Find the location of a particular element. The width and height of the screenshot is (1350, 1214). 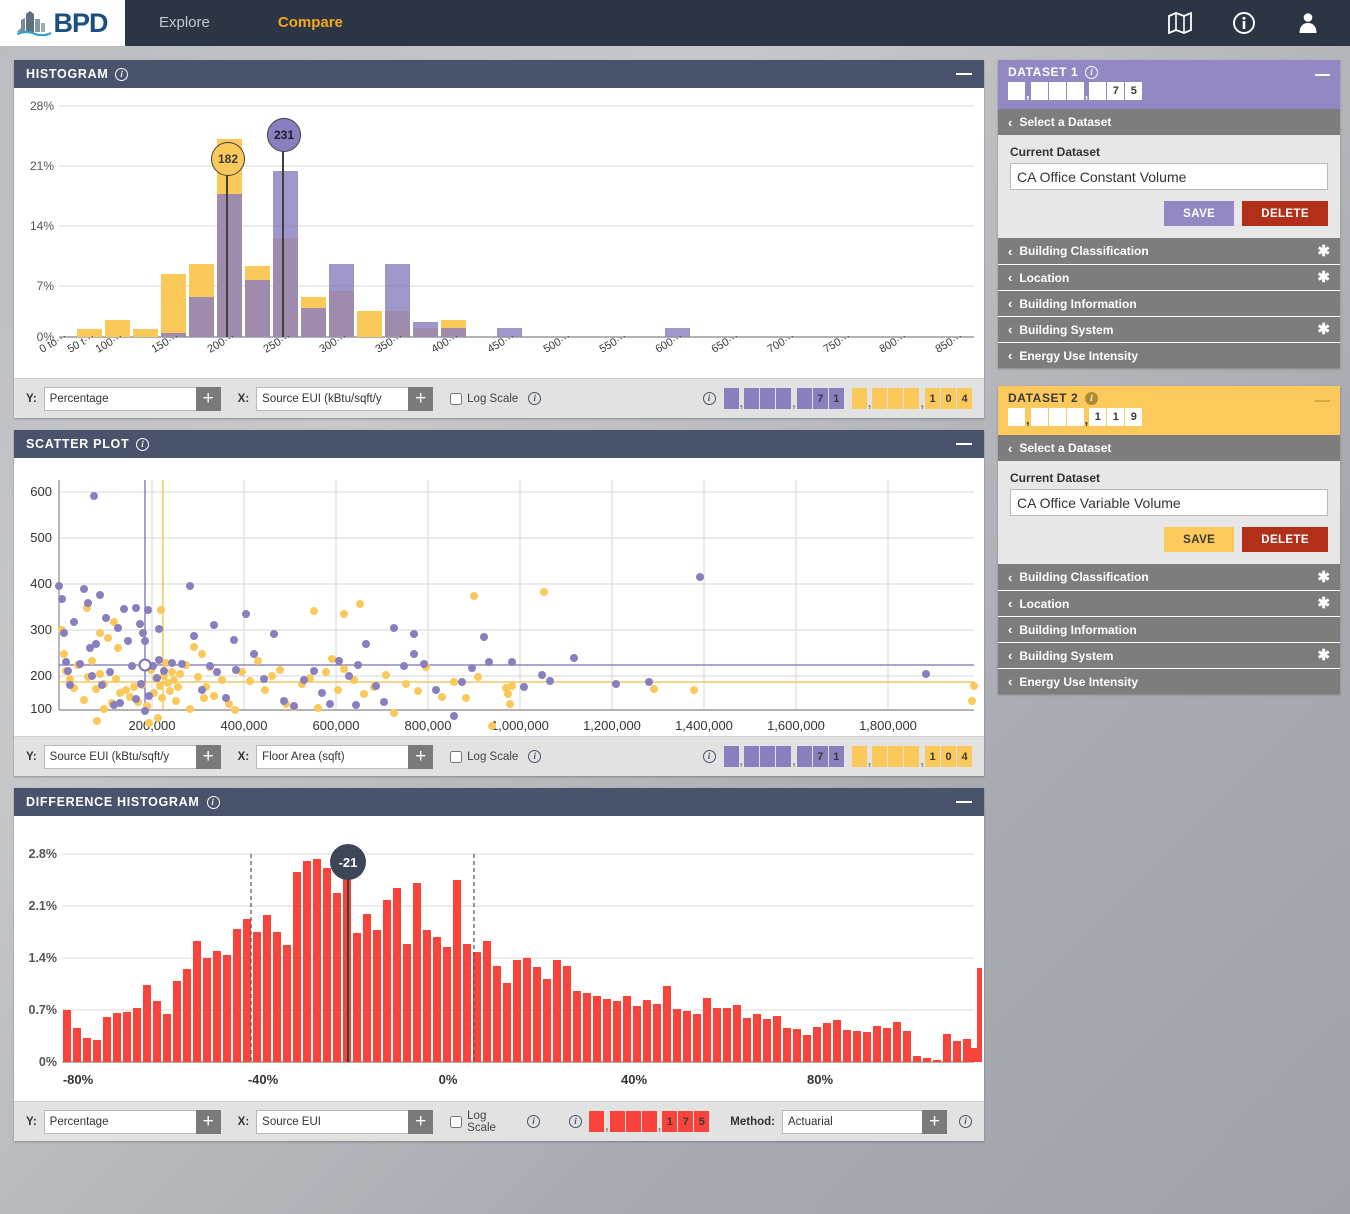

dataset-1-section-energy-use-intensity: ‹ Energy Use Intensity is located at coordinates (1169, 355).